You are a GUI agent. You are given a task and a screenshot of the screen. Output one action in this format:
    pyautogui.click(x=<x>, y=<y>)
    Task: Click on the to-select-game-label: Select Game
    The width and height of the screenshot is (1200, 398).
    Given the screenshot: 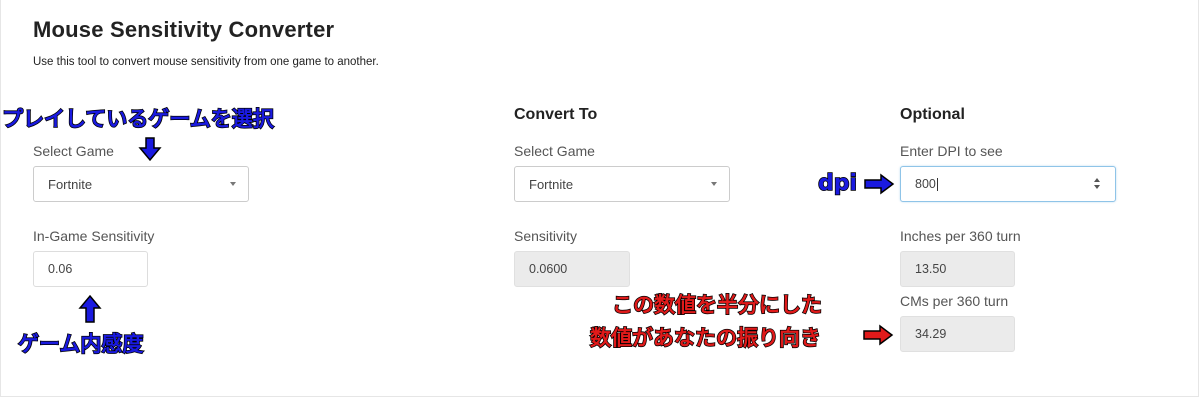 What is the action you would take?
    pyautogui.click(x=554, y=151)
    